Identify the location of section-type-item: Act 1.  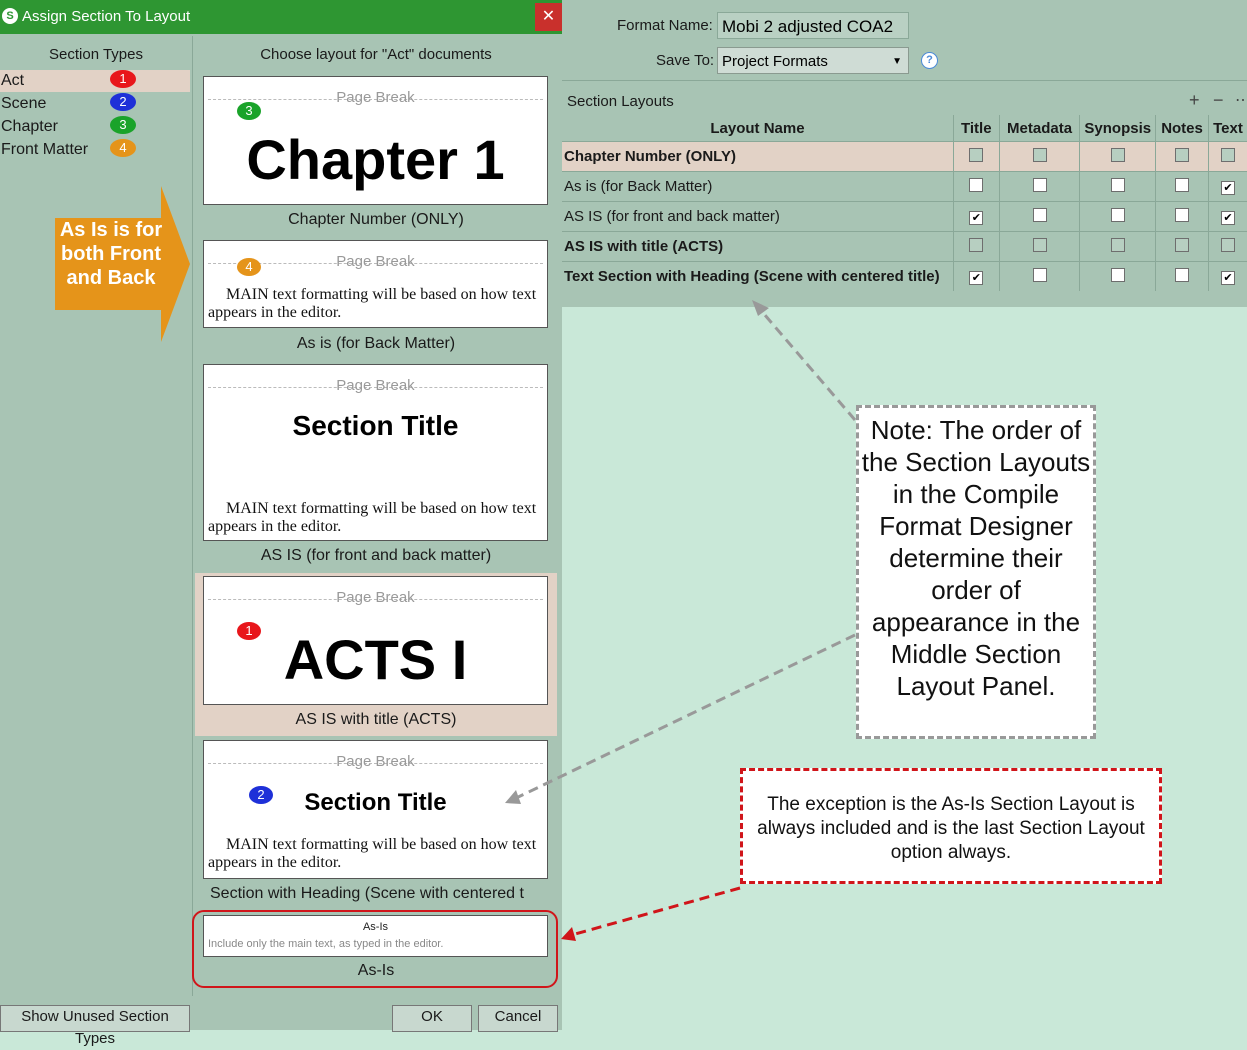
(95, 81).